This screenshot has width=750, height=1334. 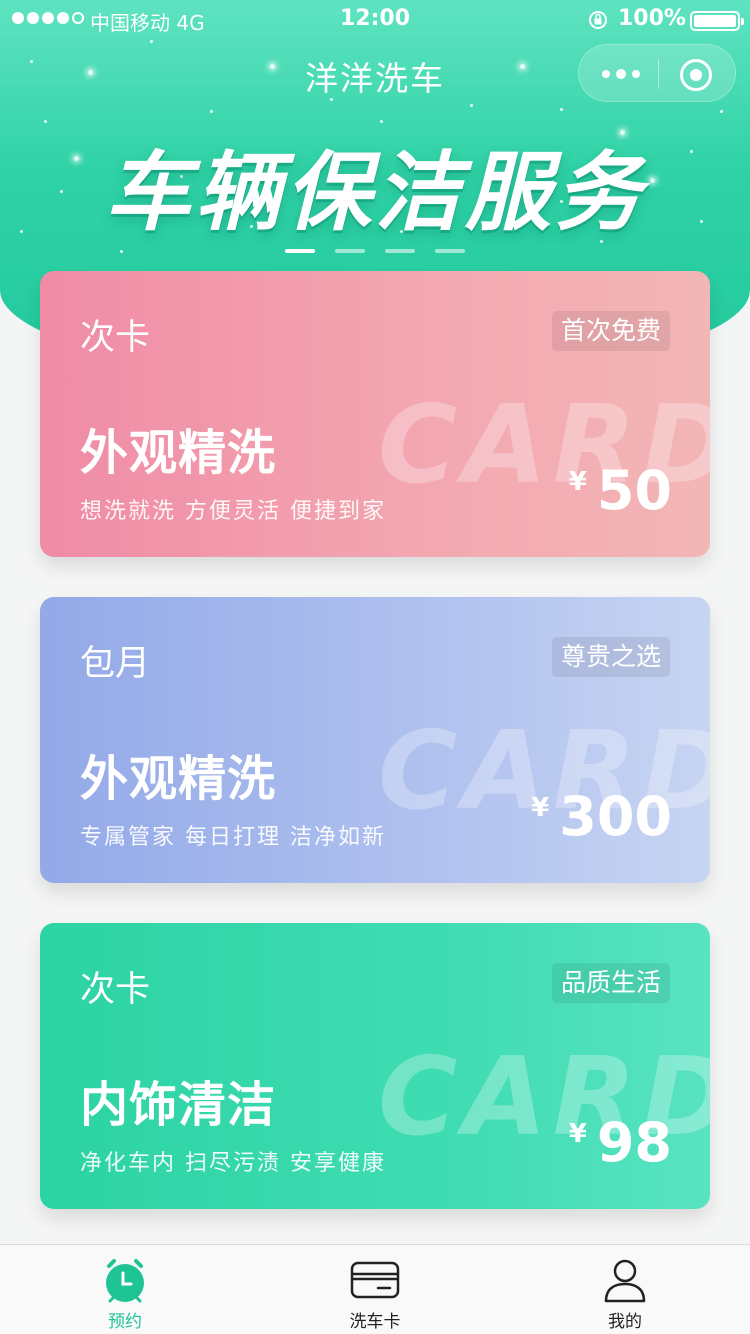 I want to click on more-icon, so click(x=621, y=74).